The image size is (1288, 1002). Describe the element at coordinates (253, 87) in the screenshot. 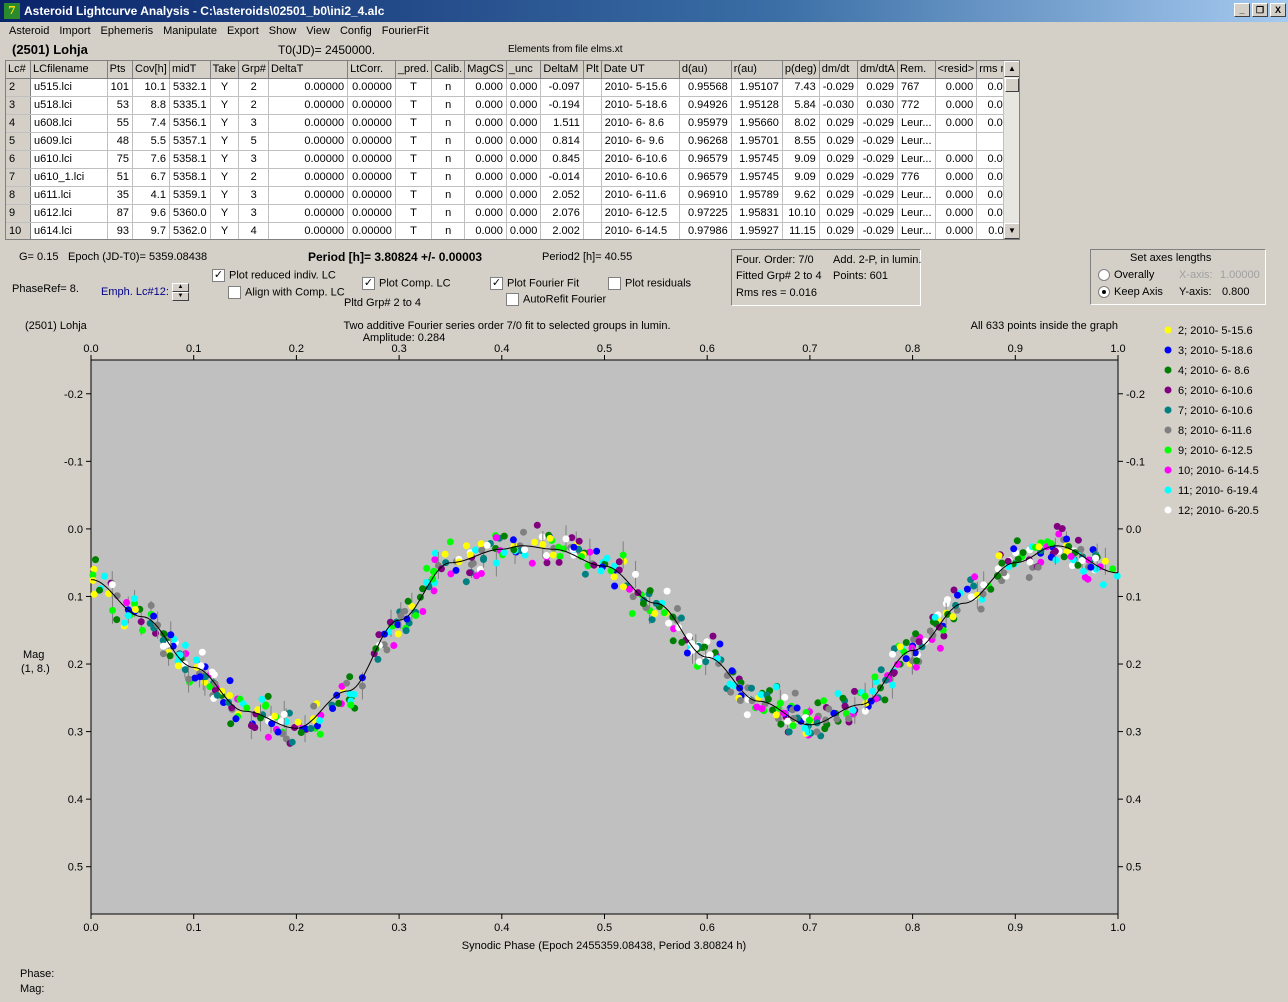

I see `table-cell: 2` at that location.